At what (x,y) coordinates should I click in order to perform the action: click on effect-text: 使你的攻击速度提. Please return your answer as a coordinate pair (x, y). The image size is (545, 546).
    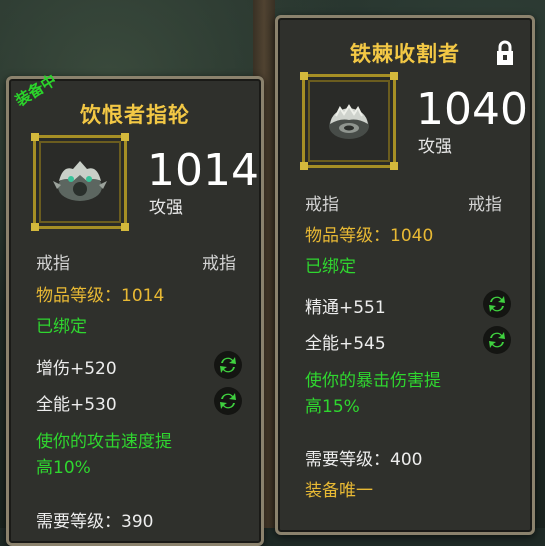
    Looking at the image, I should click on (104, 442).